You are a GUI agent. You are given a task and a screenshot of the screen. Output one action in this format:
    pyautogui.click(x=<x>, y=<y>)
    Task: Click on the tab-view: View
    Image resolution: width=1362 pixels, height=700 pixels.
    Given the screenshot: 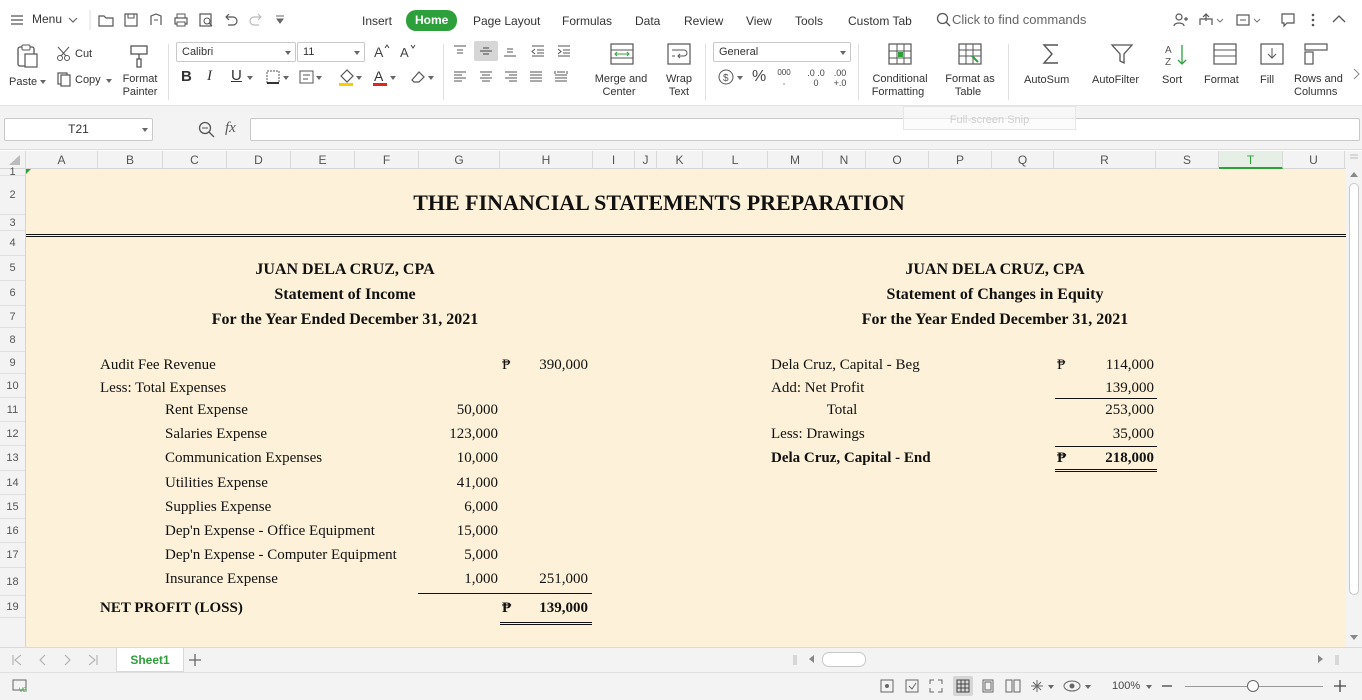 What is the action you would take?
    pyautogui.click(x=759, y=21)
    